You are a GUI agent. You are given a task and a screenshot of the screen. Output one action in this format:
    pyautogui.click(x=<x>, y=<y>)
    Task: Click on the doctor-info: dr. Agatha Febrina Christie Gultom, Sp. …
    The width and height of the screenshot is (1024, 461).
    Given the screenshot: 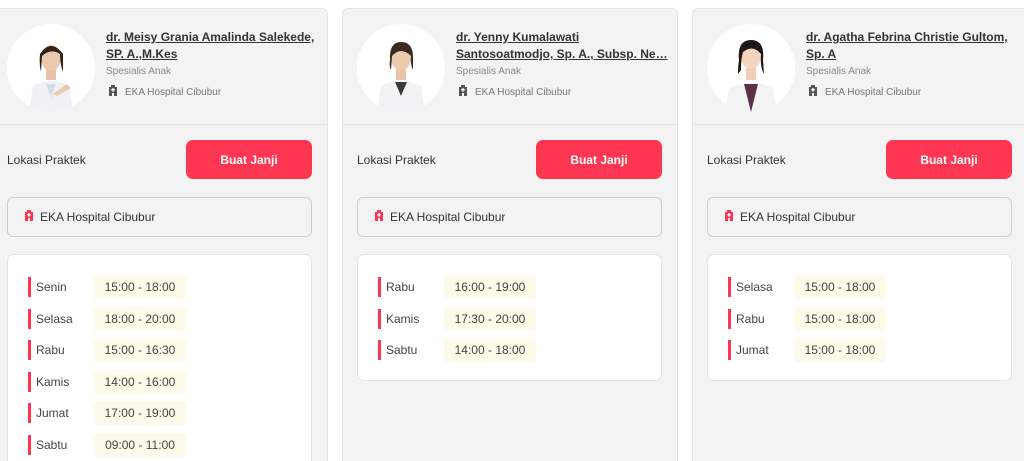 What is the action you would take?
    pyautogui.click(x=913, y=64)
    